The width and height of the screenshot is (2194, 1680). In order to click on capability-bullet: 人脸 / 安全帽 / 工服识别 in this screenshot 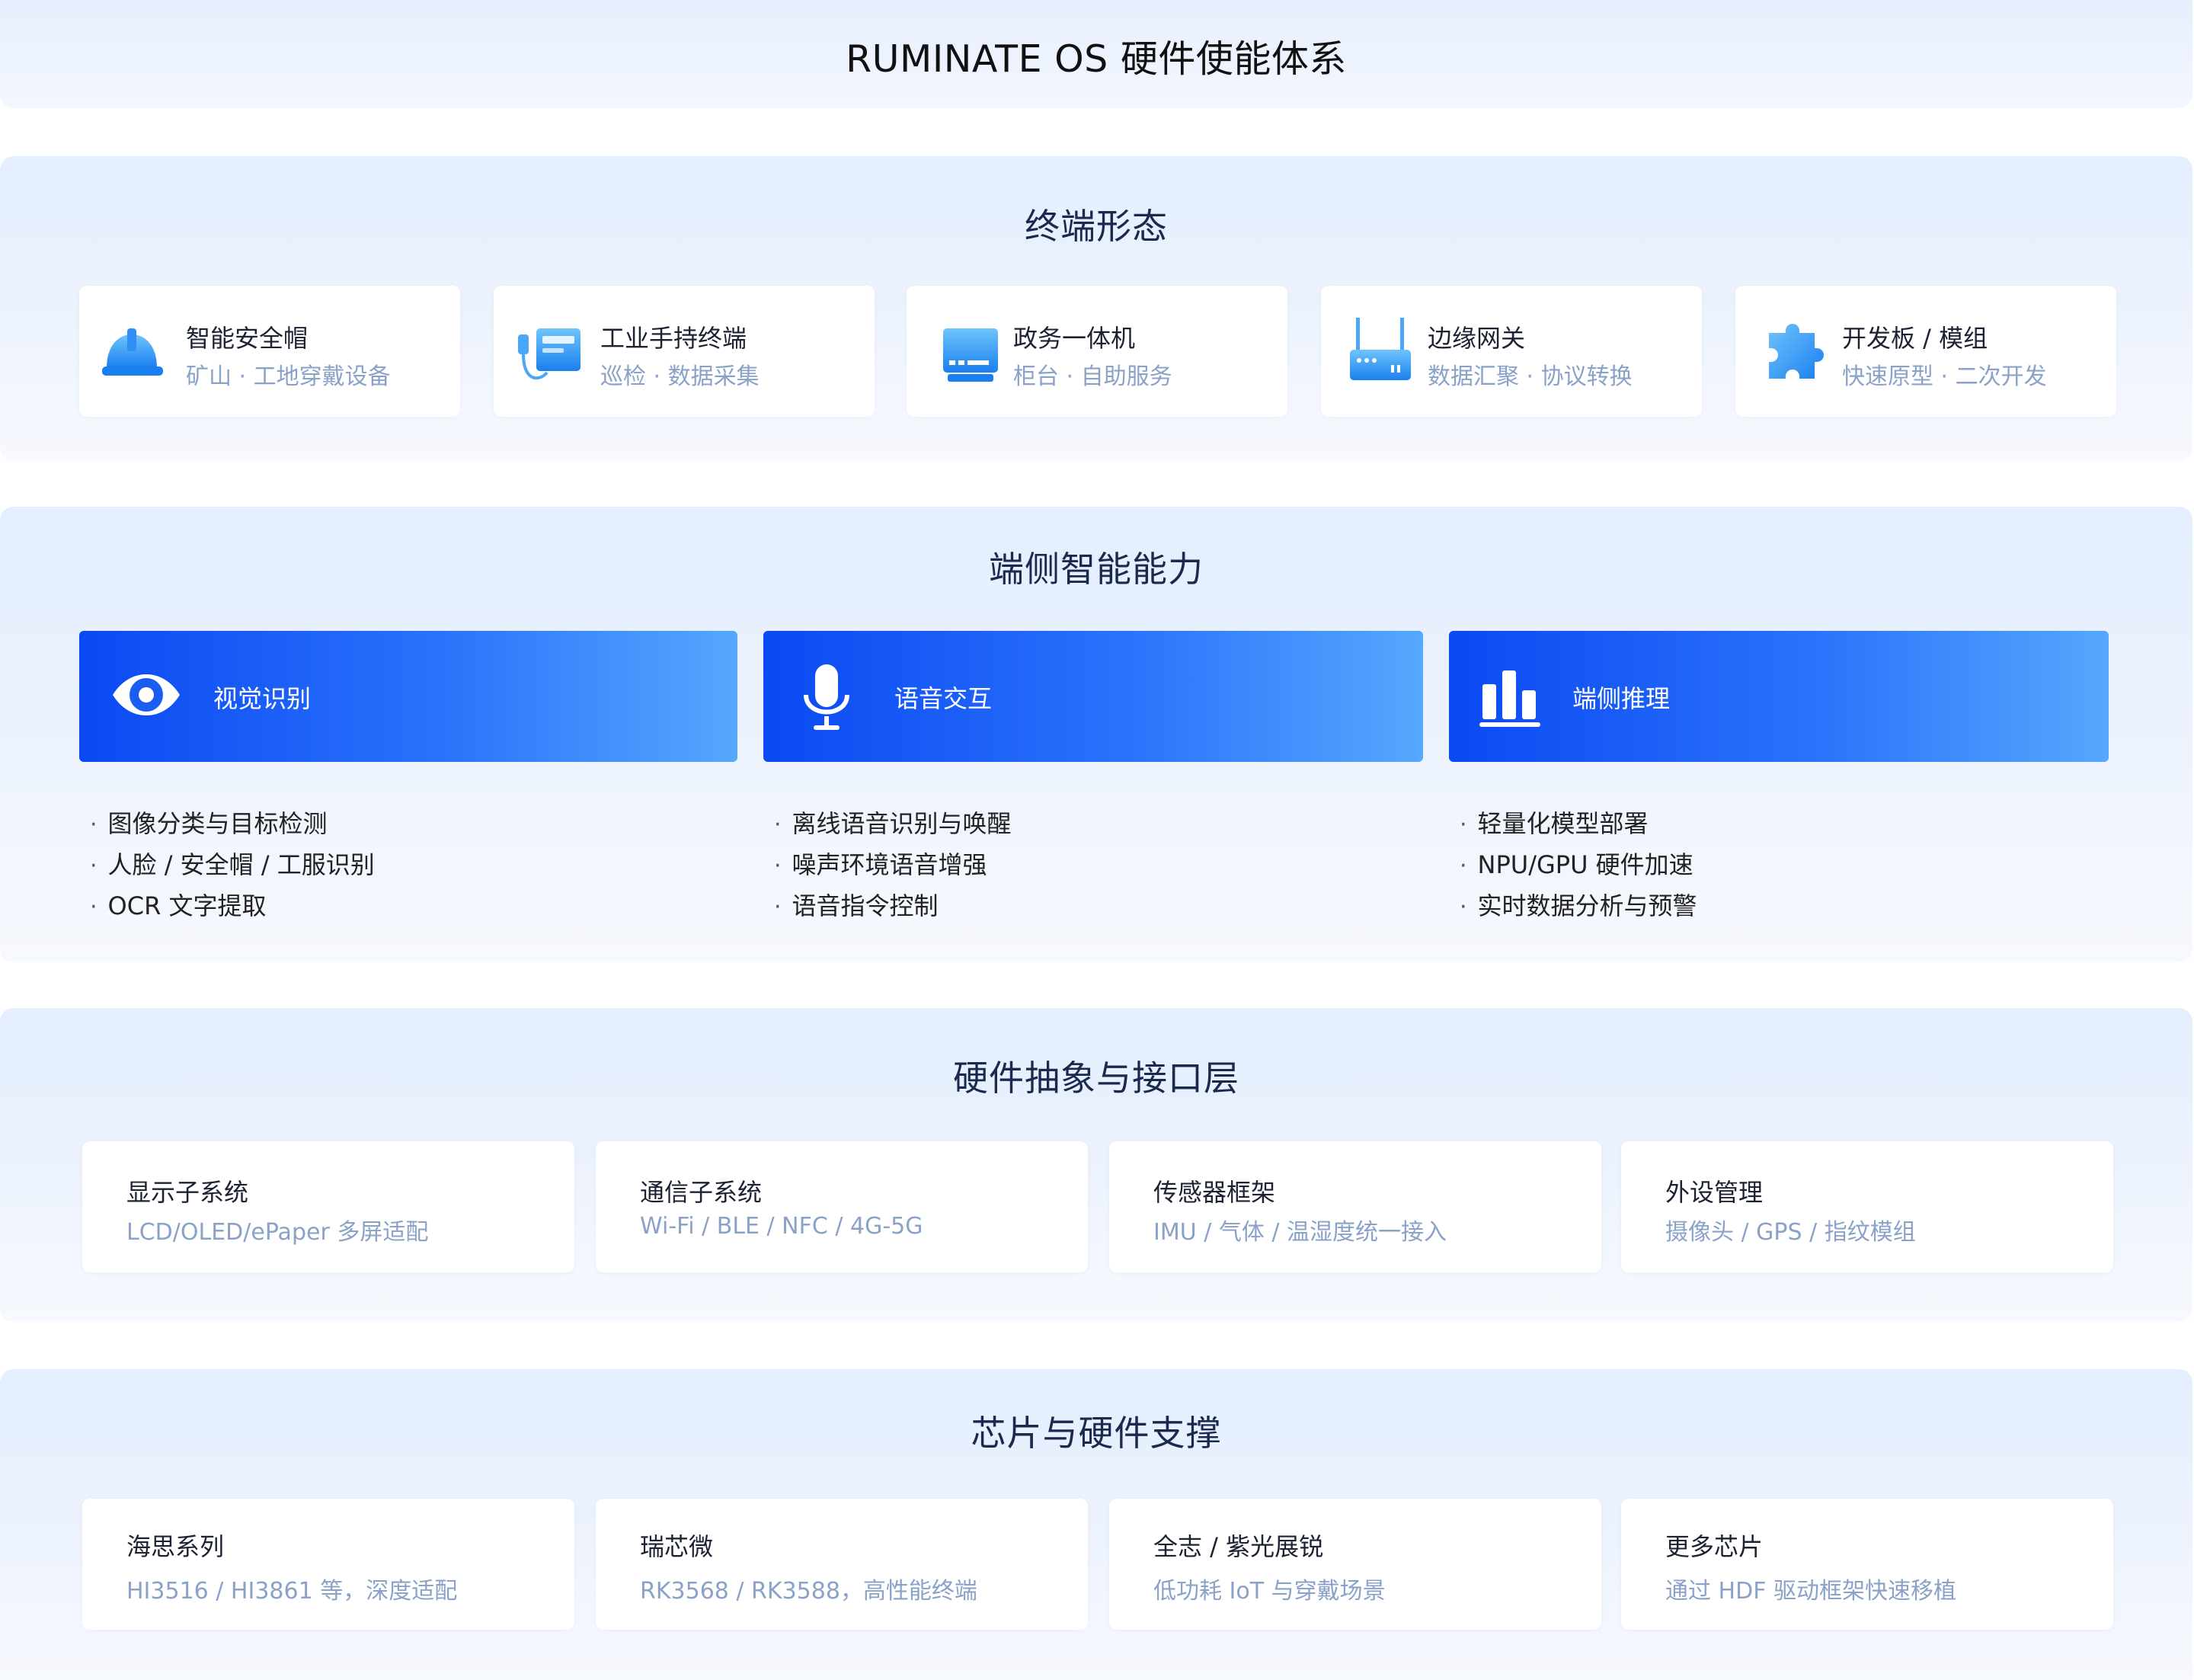, I will do `click(232, 865)`.